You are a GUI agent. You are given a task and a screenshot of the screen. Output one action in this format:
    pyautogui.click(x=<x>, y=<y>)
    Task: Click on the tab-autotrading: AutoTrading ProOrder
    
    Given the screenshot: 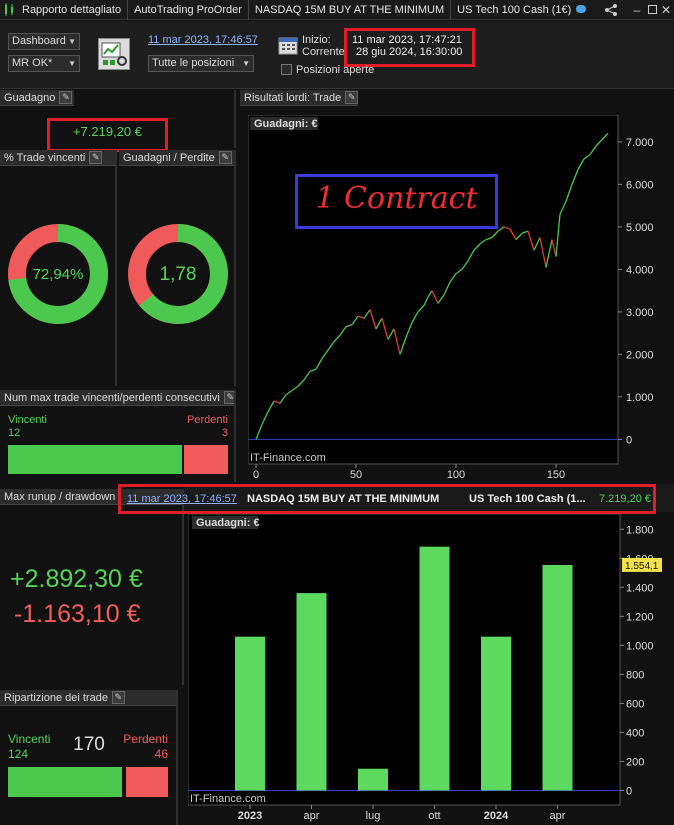 What is the action you would take?
    pyautogui.click(x=188, y=10)
    